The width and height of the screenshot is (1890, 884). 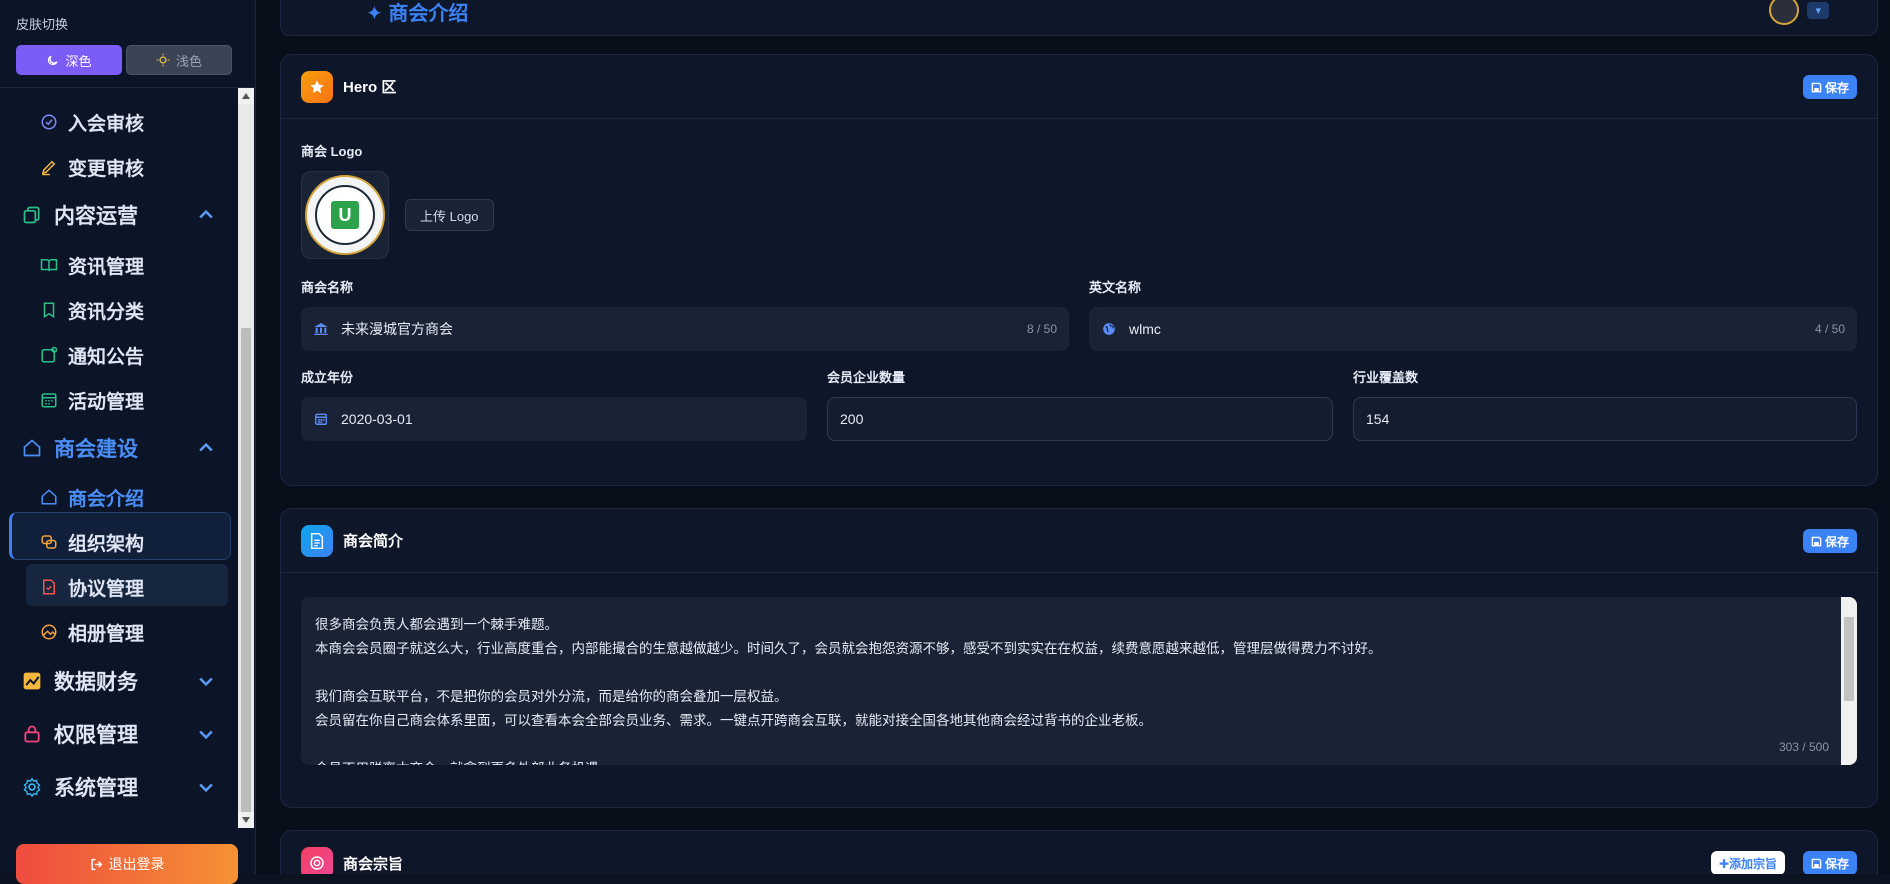 What do you see at coordinates (397, 329) in the screenshot?
I see `chamber-name-value: 未来漫城官方商会` at bounding box center [397, 329].